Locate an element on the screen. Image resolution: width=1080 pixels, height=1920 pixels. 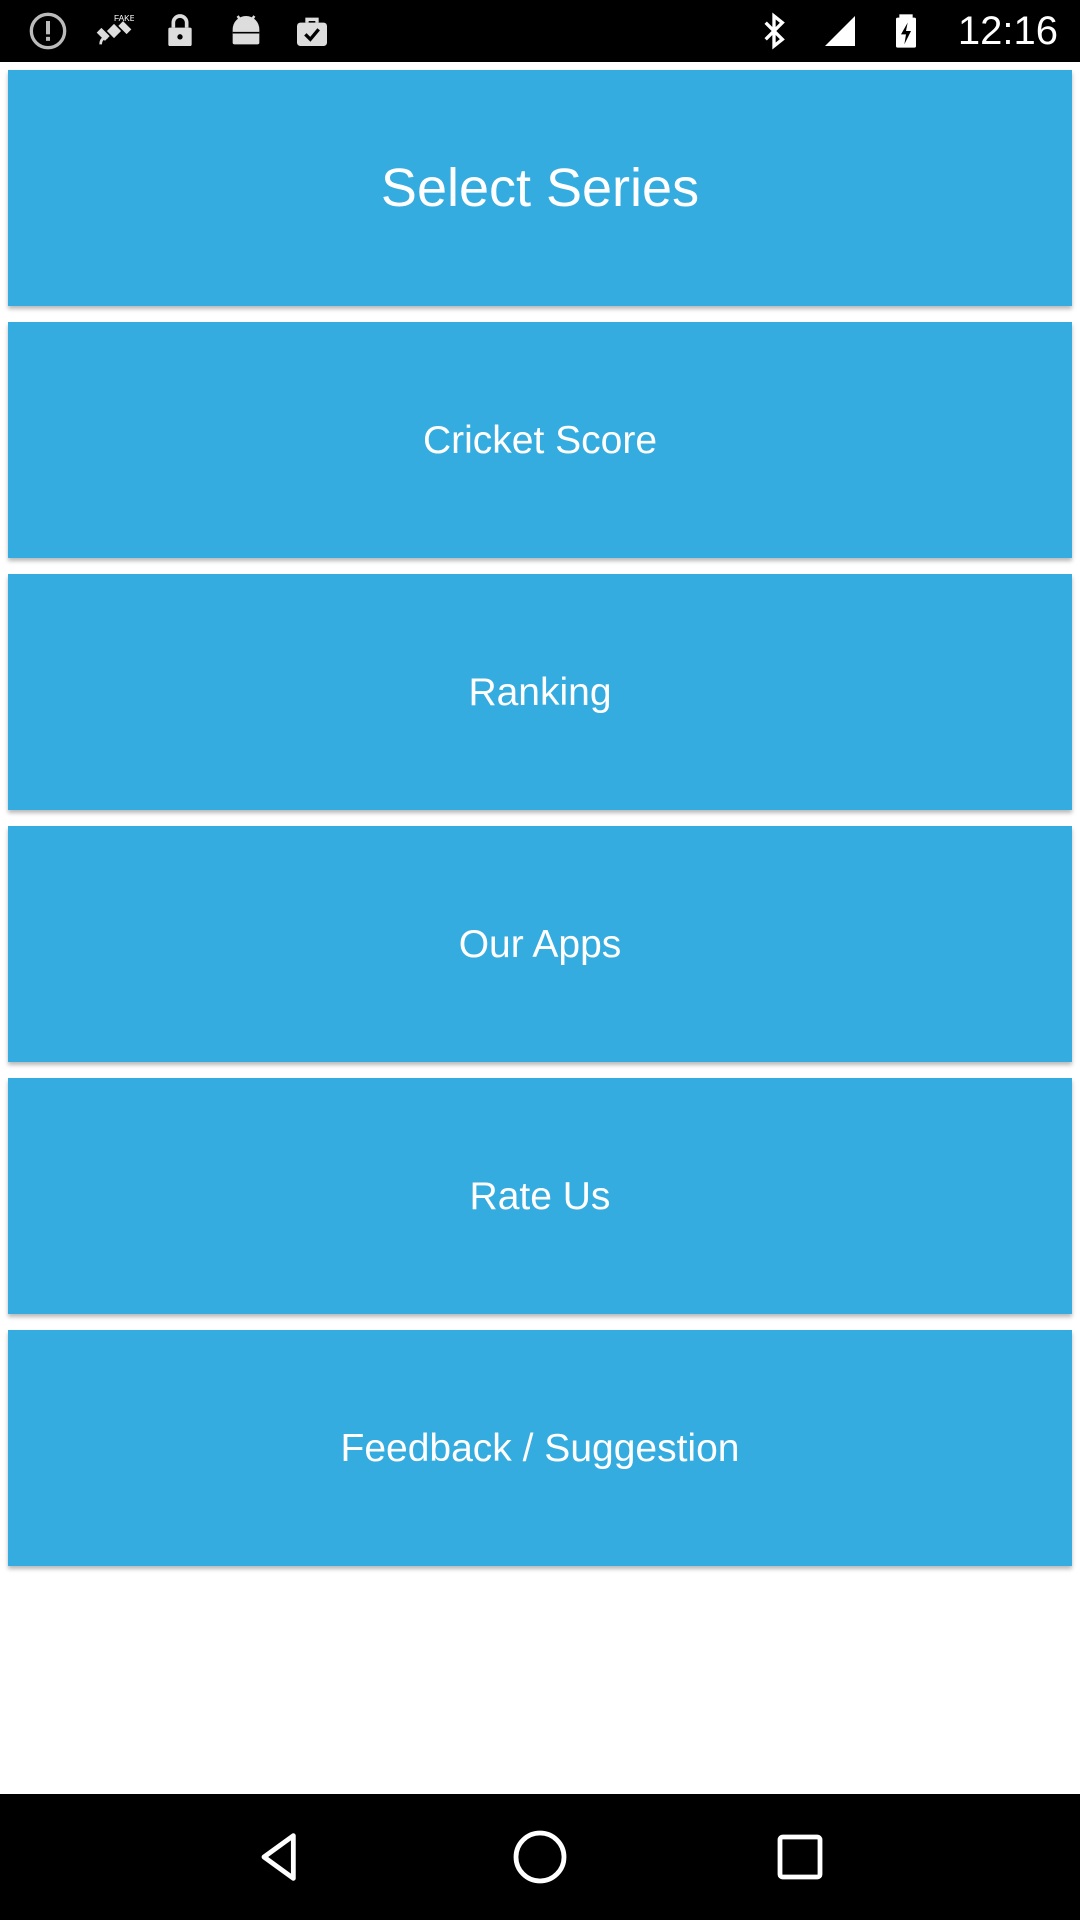
select-series-button: Select Series is located at coordinates (540, 188).